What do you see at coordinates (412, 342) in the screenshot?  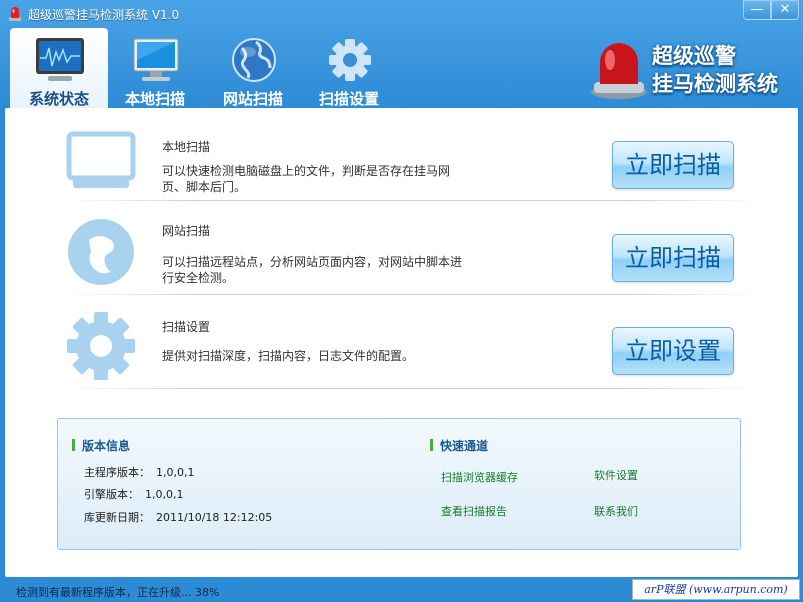 I see `feature-row-scan-settings: 扫描设置 提供对扫描深度，扫描内容，日志文件的配置。 立即设置` at bounding box center [412, 342].